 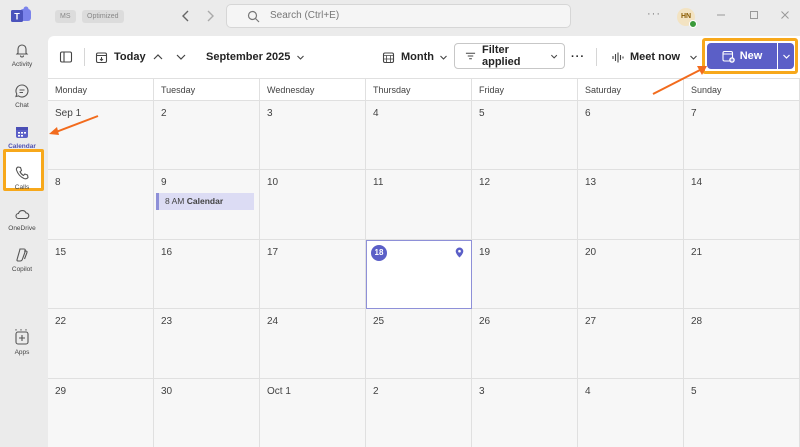 I want to click on day-cell: Oct 1, so click(x=313, y=412).